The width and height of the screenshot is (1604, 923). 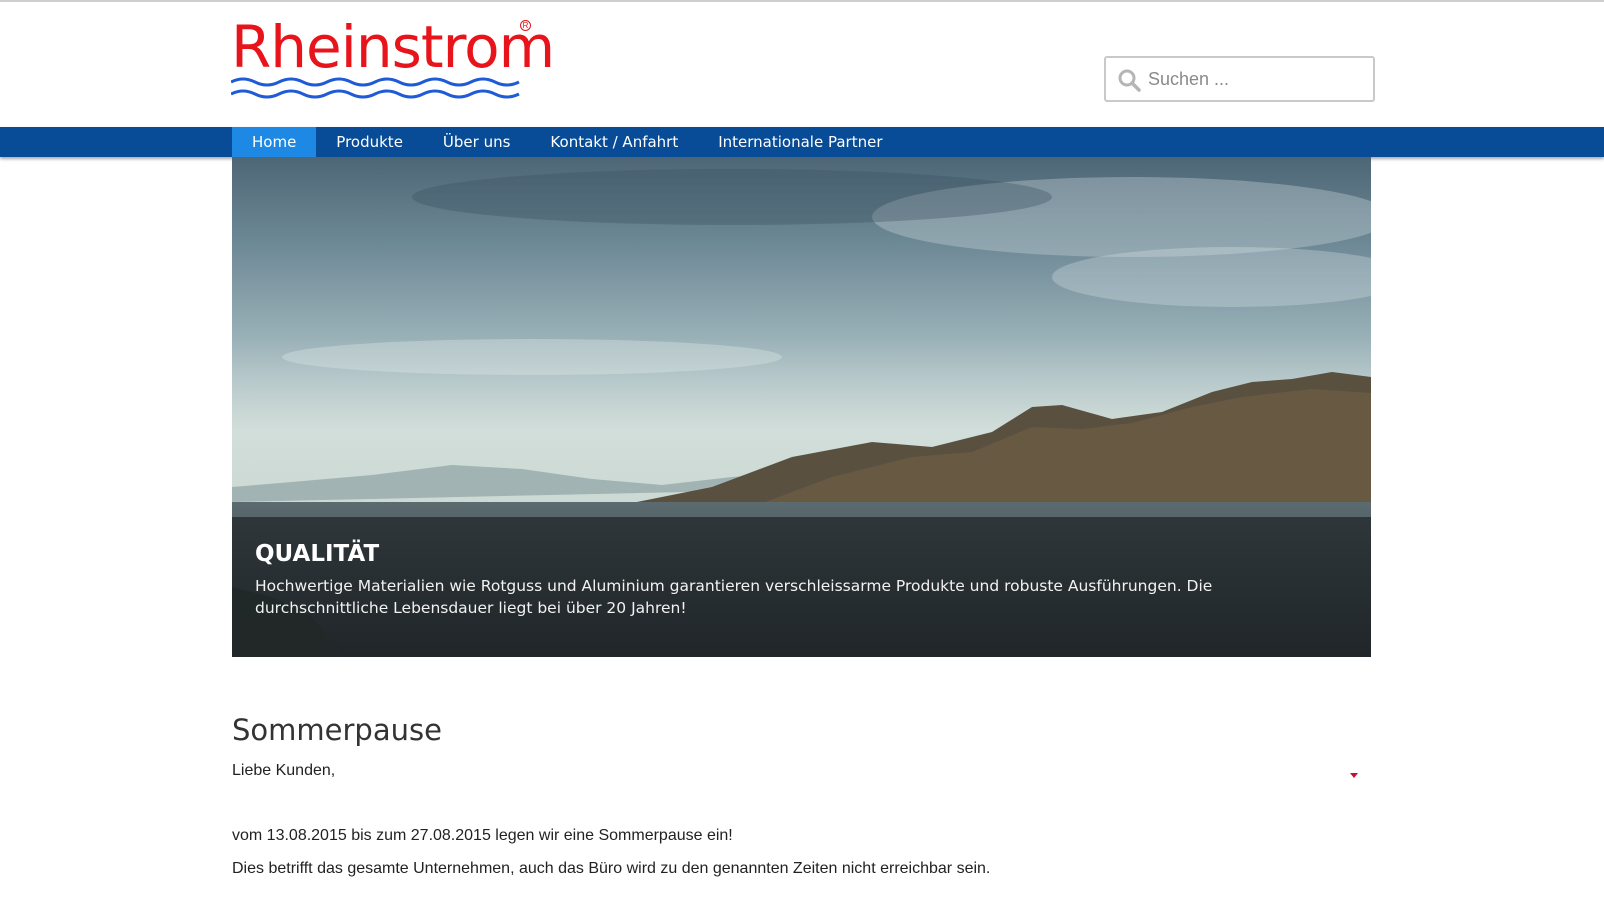 I want to click on rheinstrom-logo: Rheinstrom R, so click(x=393, y=59).